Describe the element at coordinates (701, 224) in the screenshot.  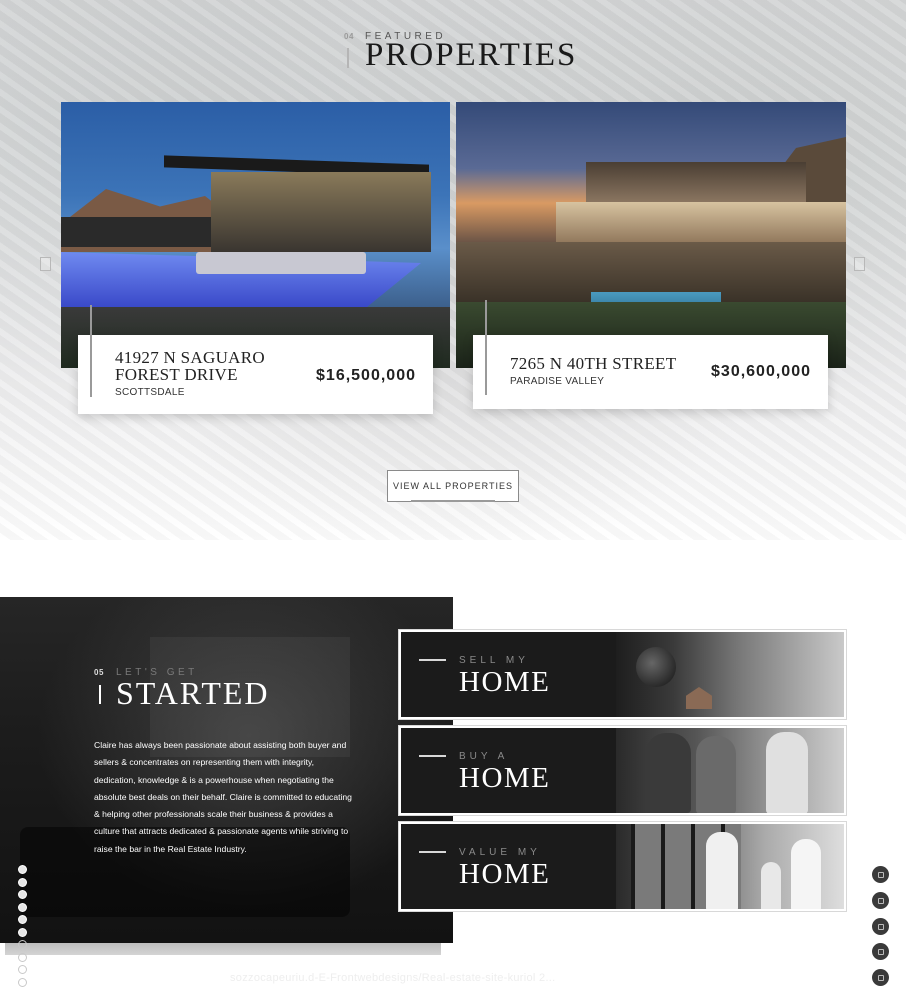
I see `house-lower-level` at that location.